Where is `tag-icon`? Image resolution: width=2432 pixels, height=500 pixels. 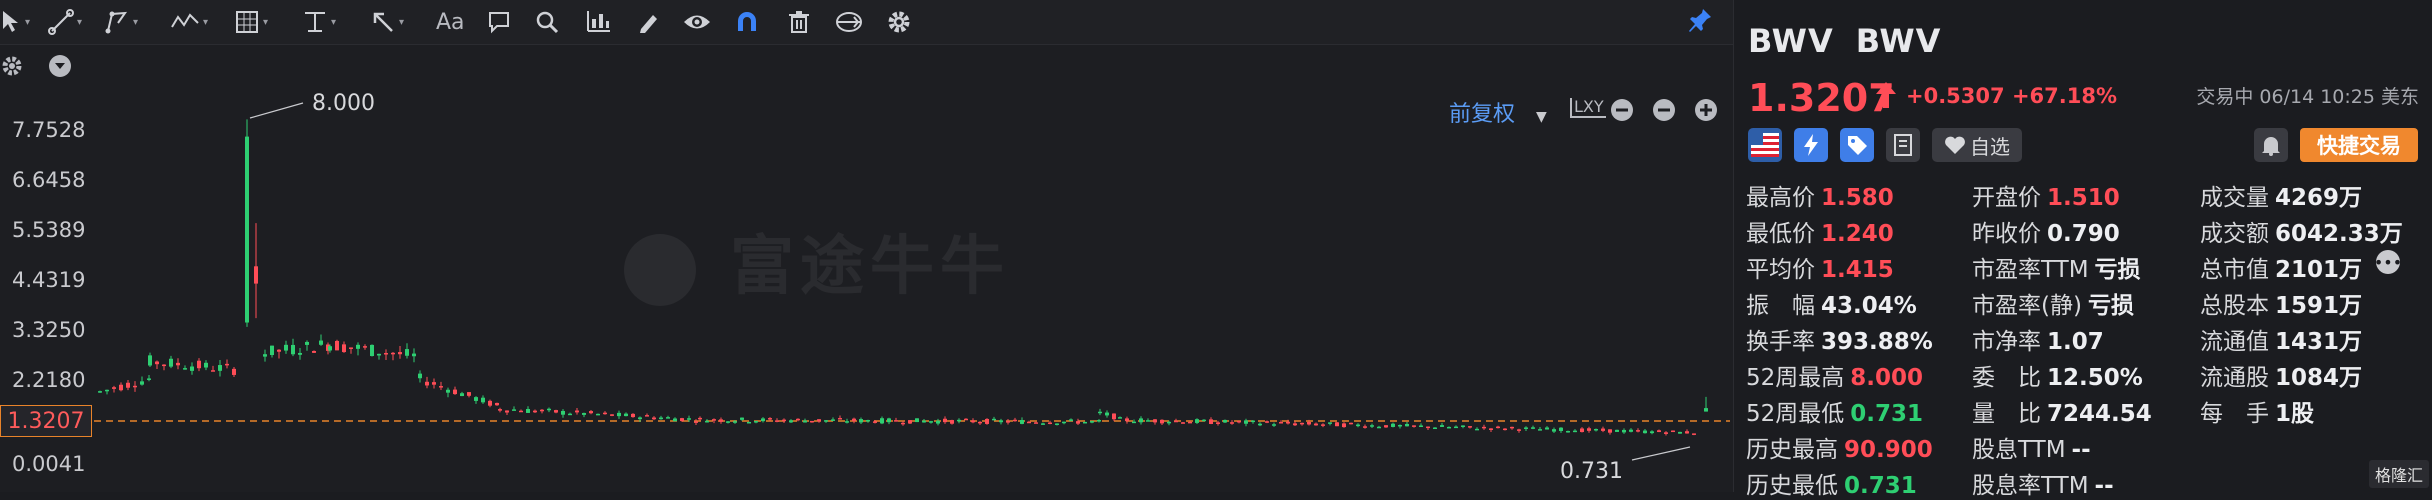
tag-icon is located at coordinates (1857, 145).